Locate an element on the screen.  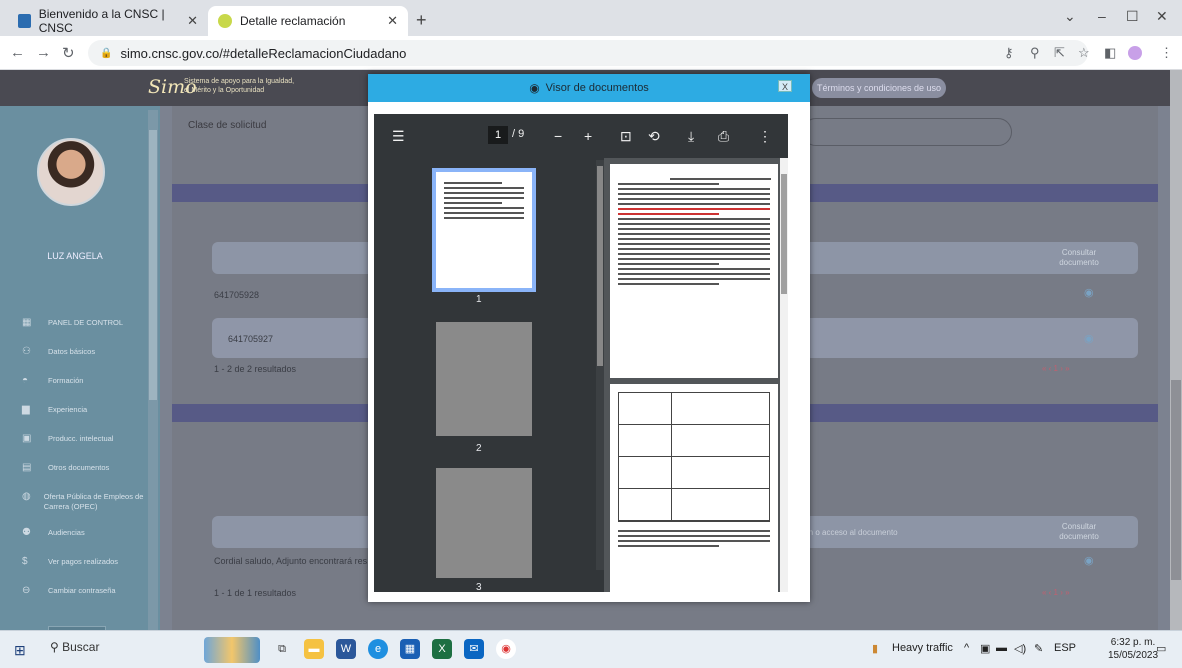
bookmark-star-icon: ☆ is located at coordinates (1084, 53).